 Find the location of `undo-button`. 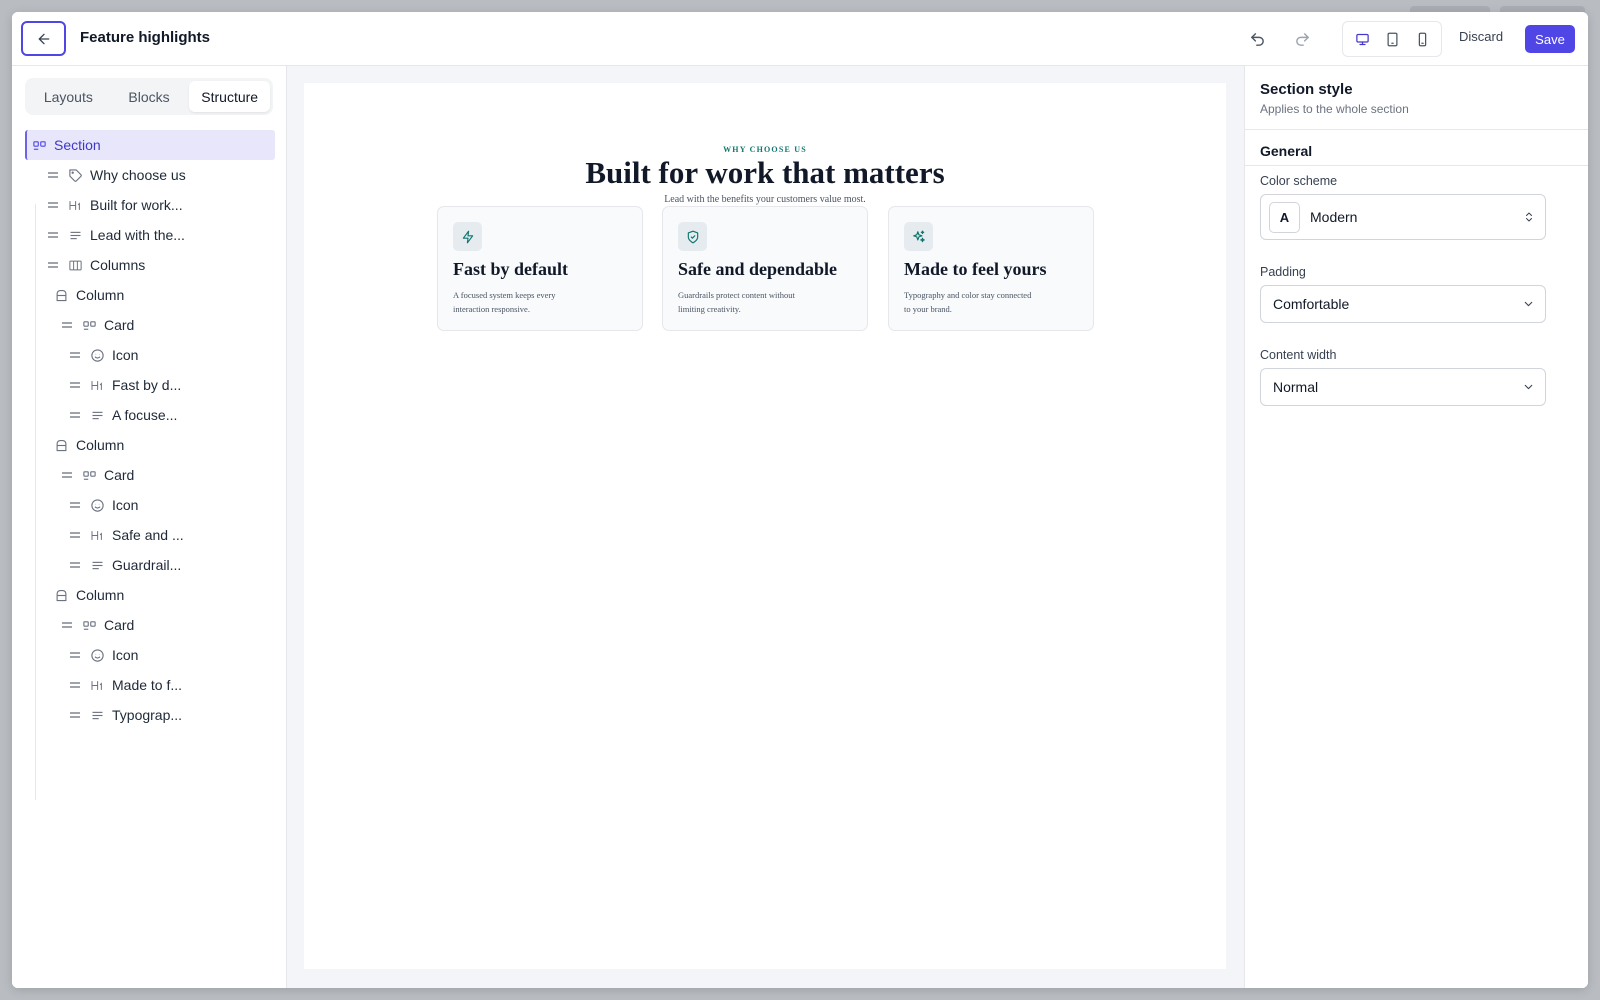

undo-button is located at coordinates (1257, 39).